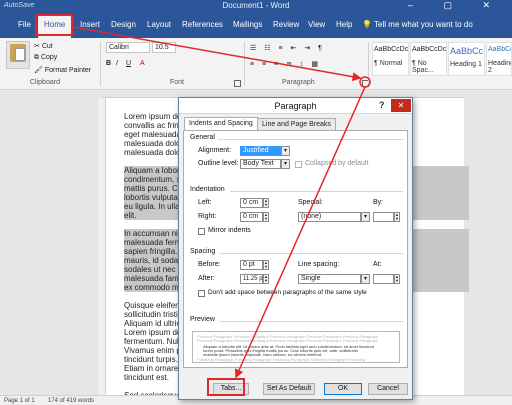 The image size is (512, 405). What do you see at coordinates (365, 82) in the screenshot?
I see `launcher-highlight-circle` at bounding box center [365, 82].